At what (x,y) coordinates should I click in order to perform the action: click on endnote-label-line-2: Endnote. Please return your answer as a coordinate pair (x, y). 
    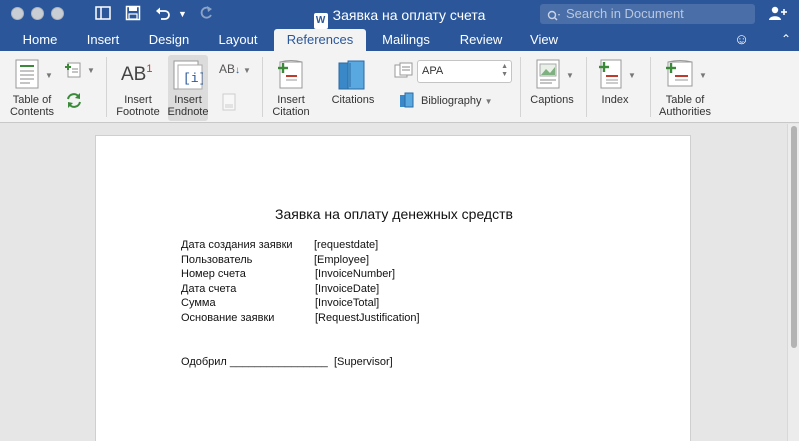
    Looking at the image, I should click on (188, 112).